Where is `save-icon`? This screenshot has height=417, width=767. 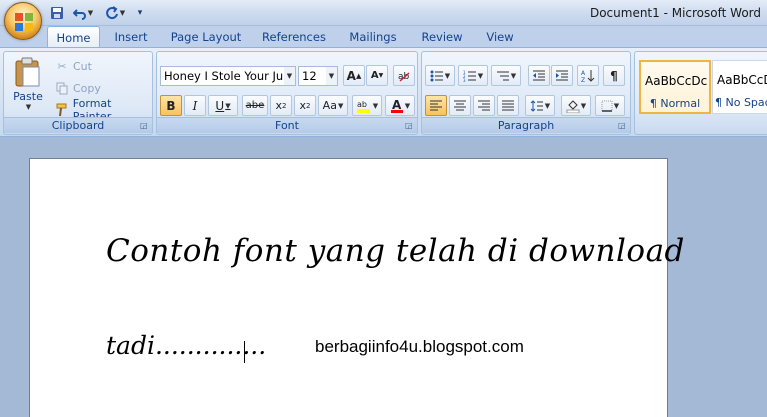 save-icon is located at coordinates (57, 13).